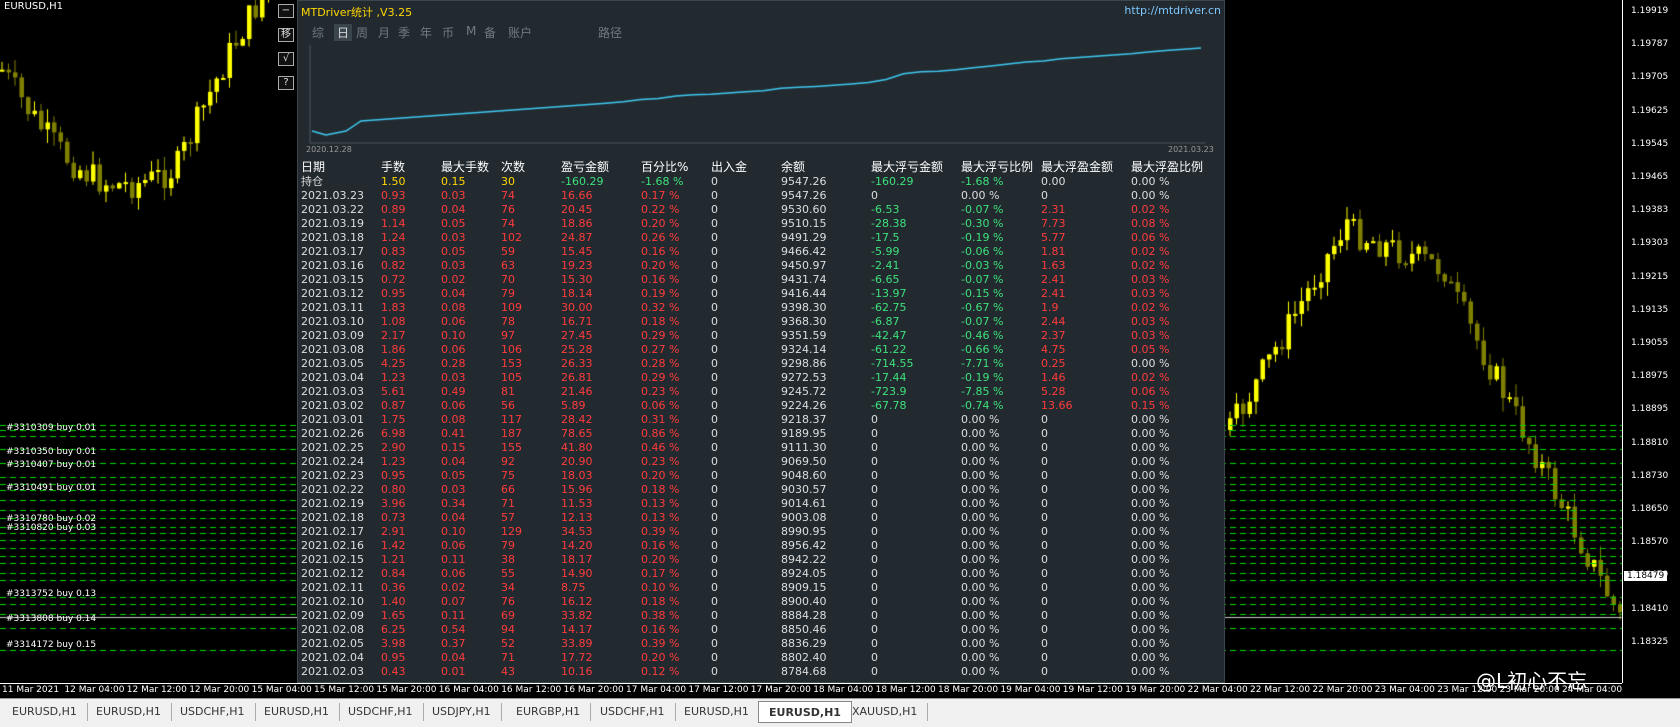 The image size is (1680, 727). Describe the element at coordinates (332, 503) in the screenshot. I see `table-cell: 2021.02.19` at that location.